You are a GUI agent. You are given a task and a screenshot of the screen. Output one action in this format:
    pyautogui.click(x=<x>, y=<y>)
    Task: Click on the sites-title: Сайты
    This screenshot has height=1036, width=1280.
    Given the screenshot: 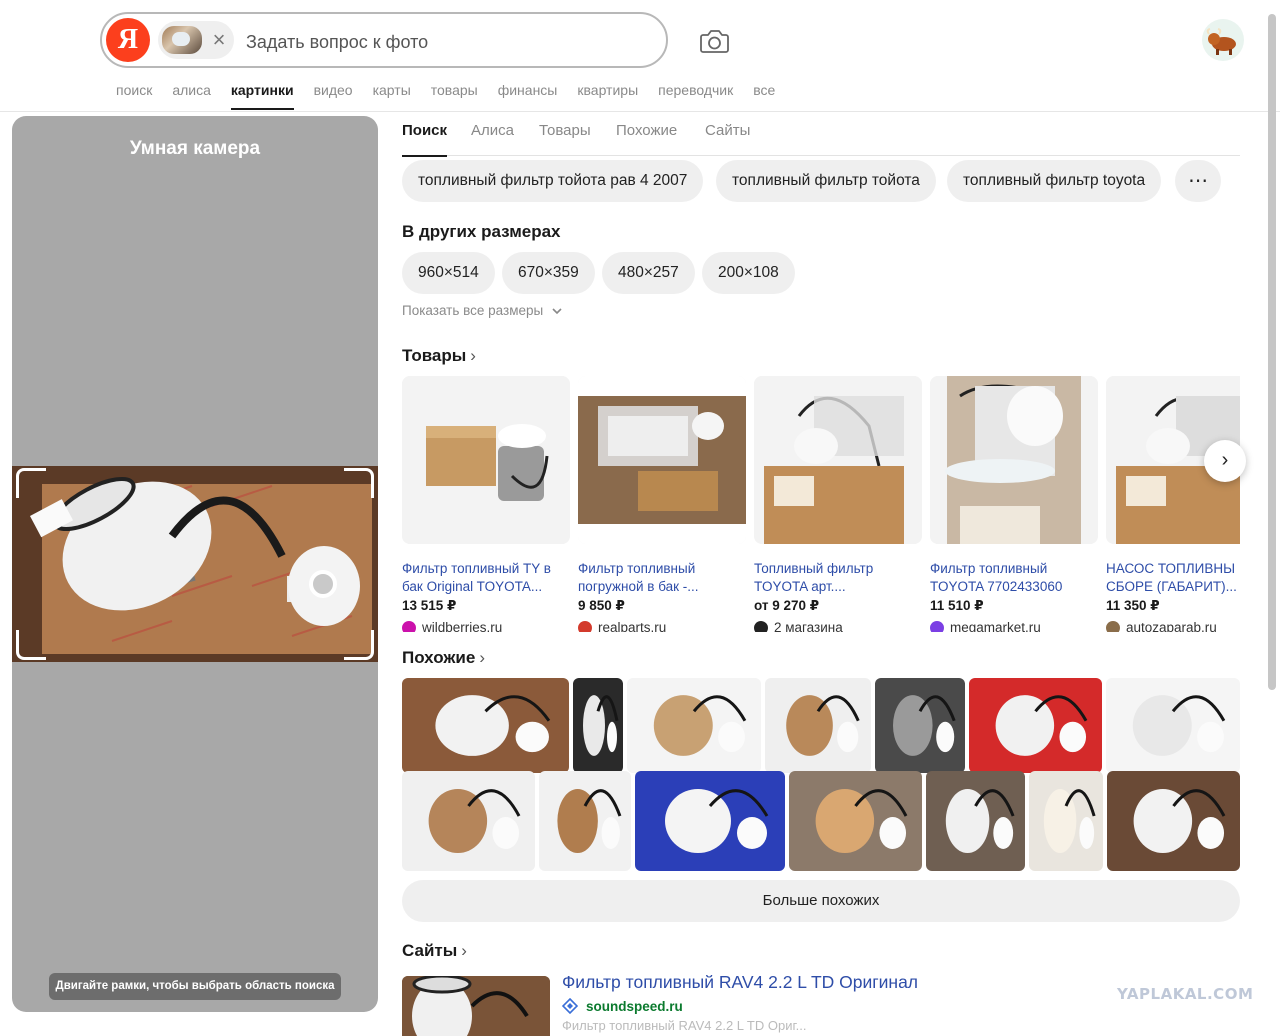 What is the action you would take?
    pyautogui.click(x=430, y=950)
    